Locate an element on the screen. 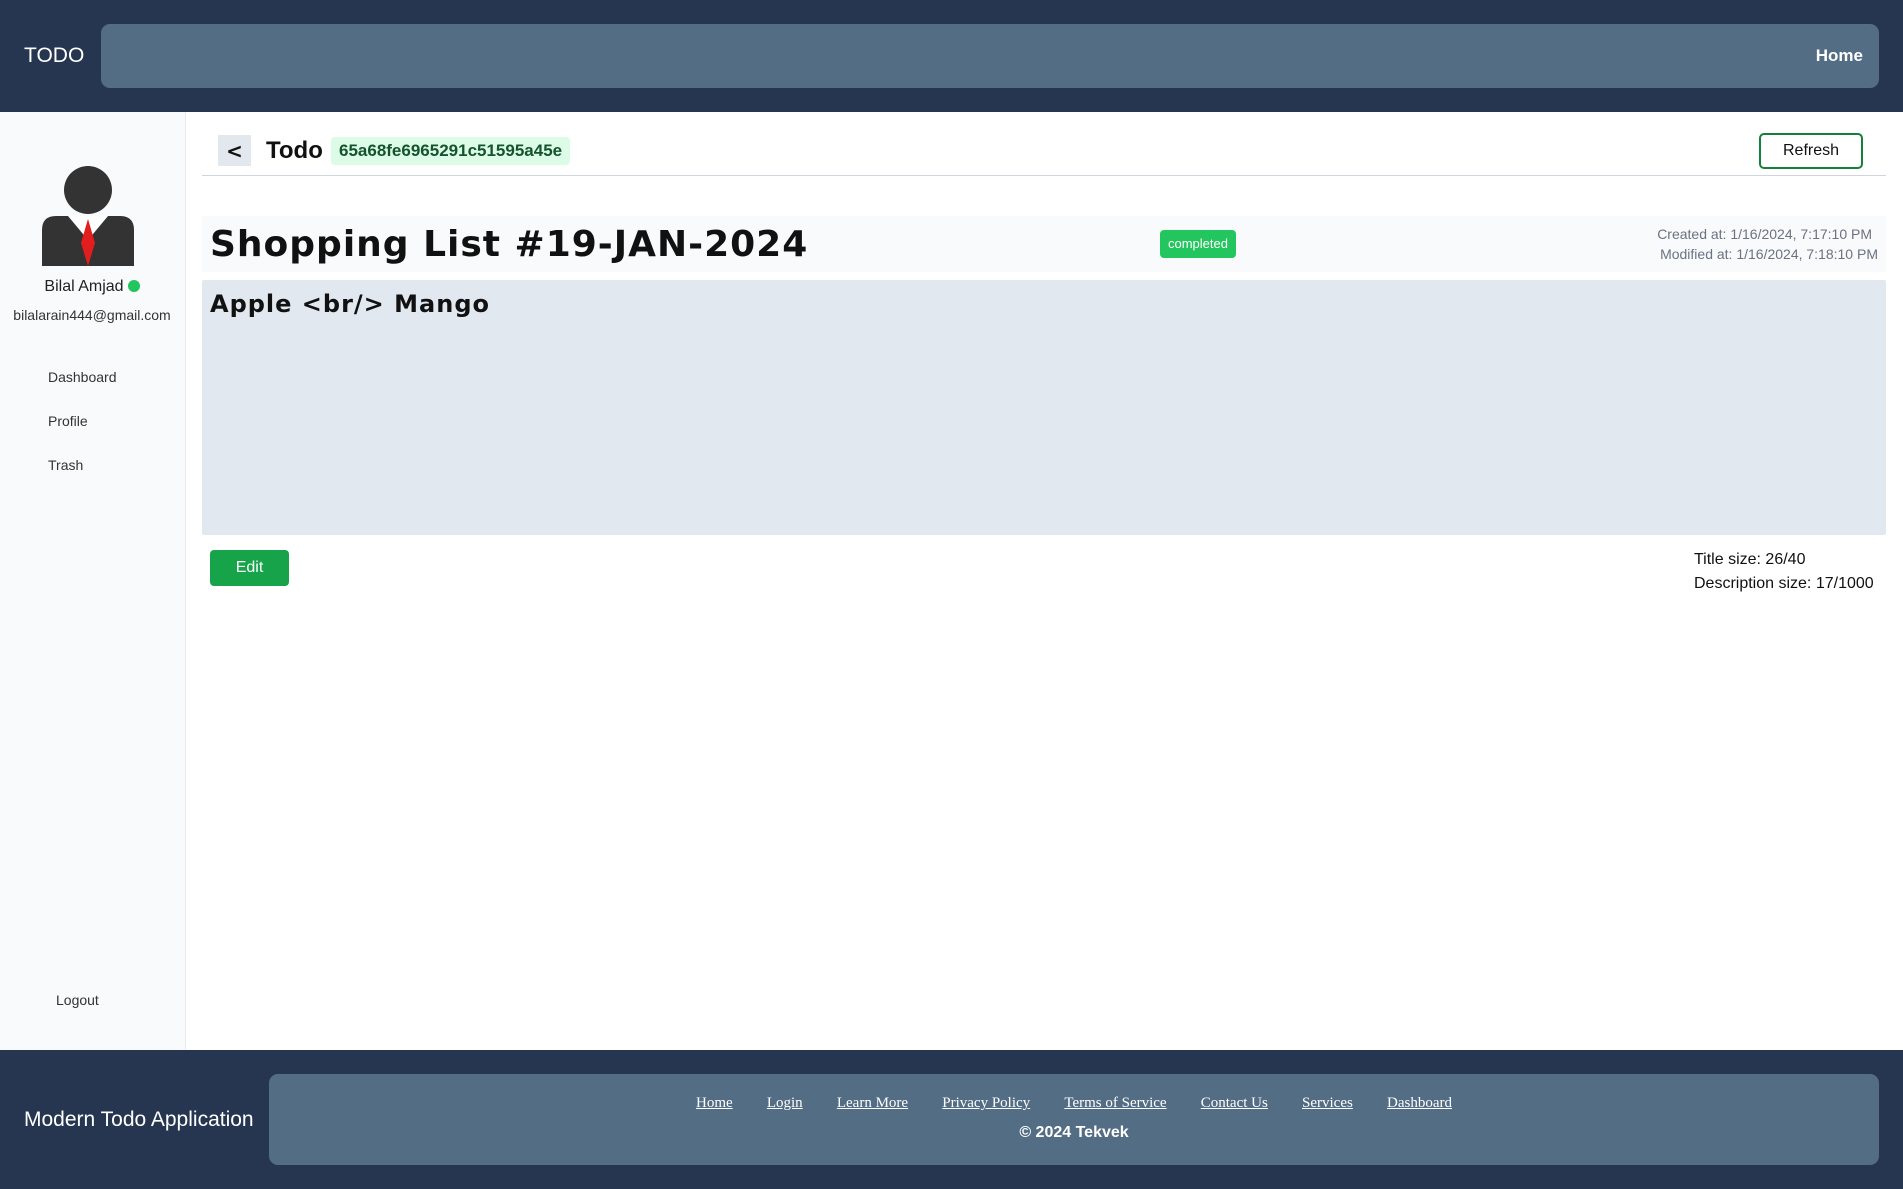 The width and height of the screenshot is (1903, 1189). sidebar-item-profile: Profile is located at coordinates (82, 433).